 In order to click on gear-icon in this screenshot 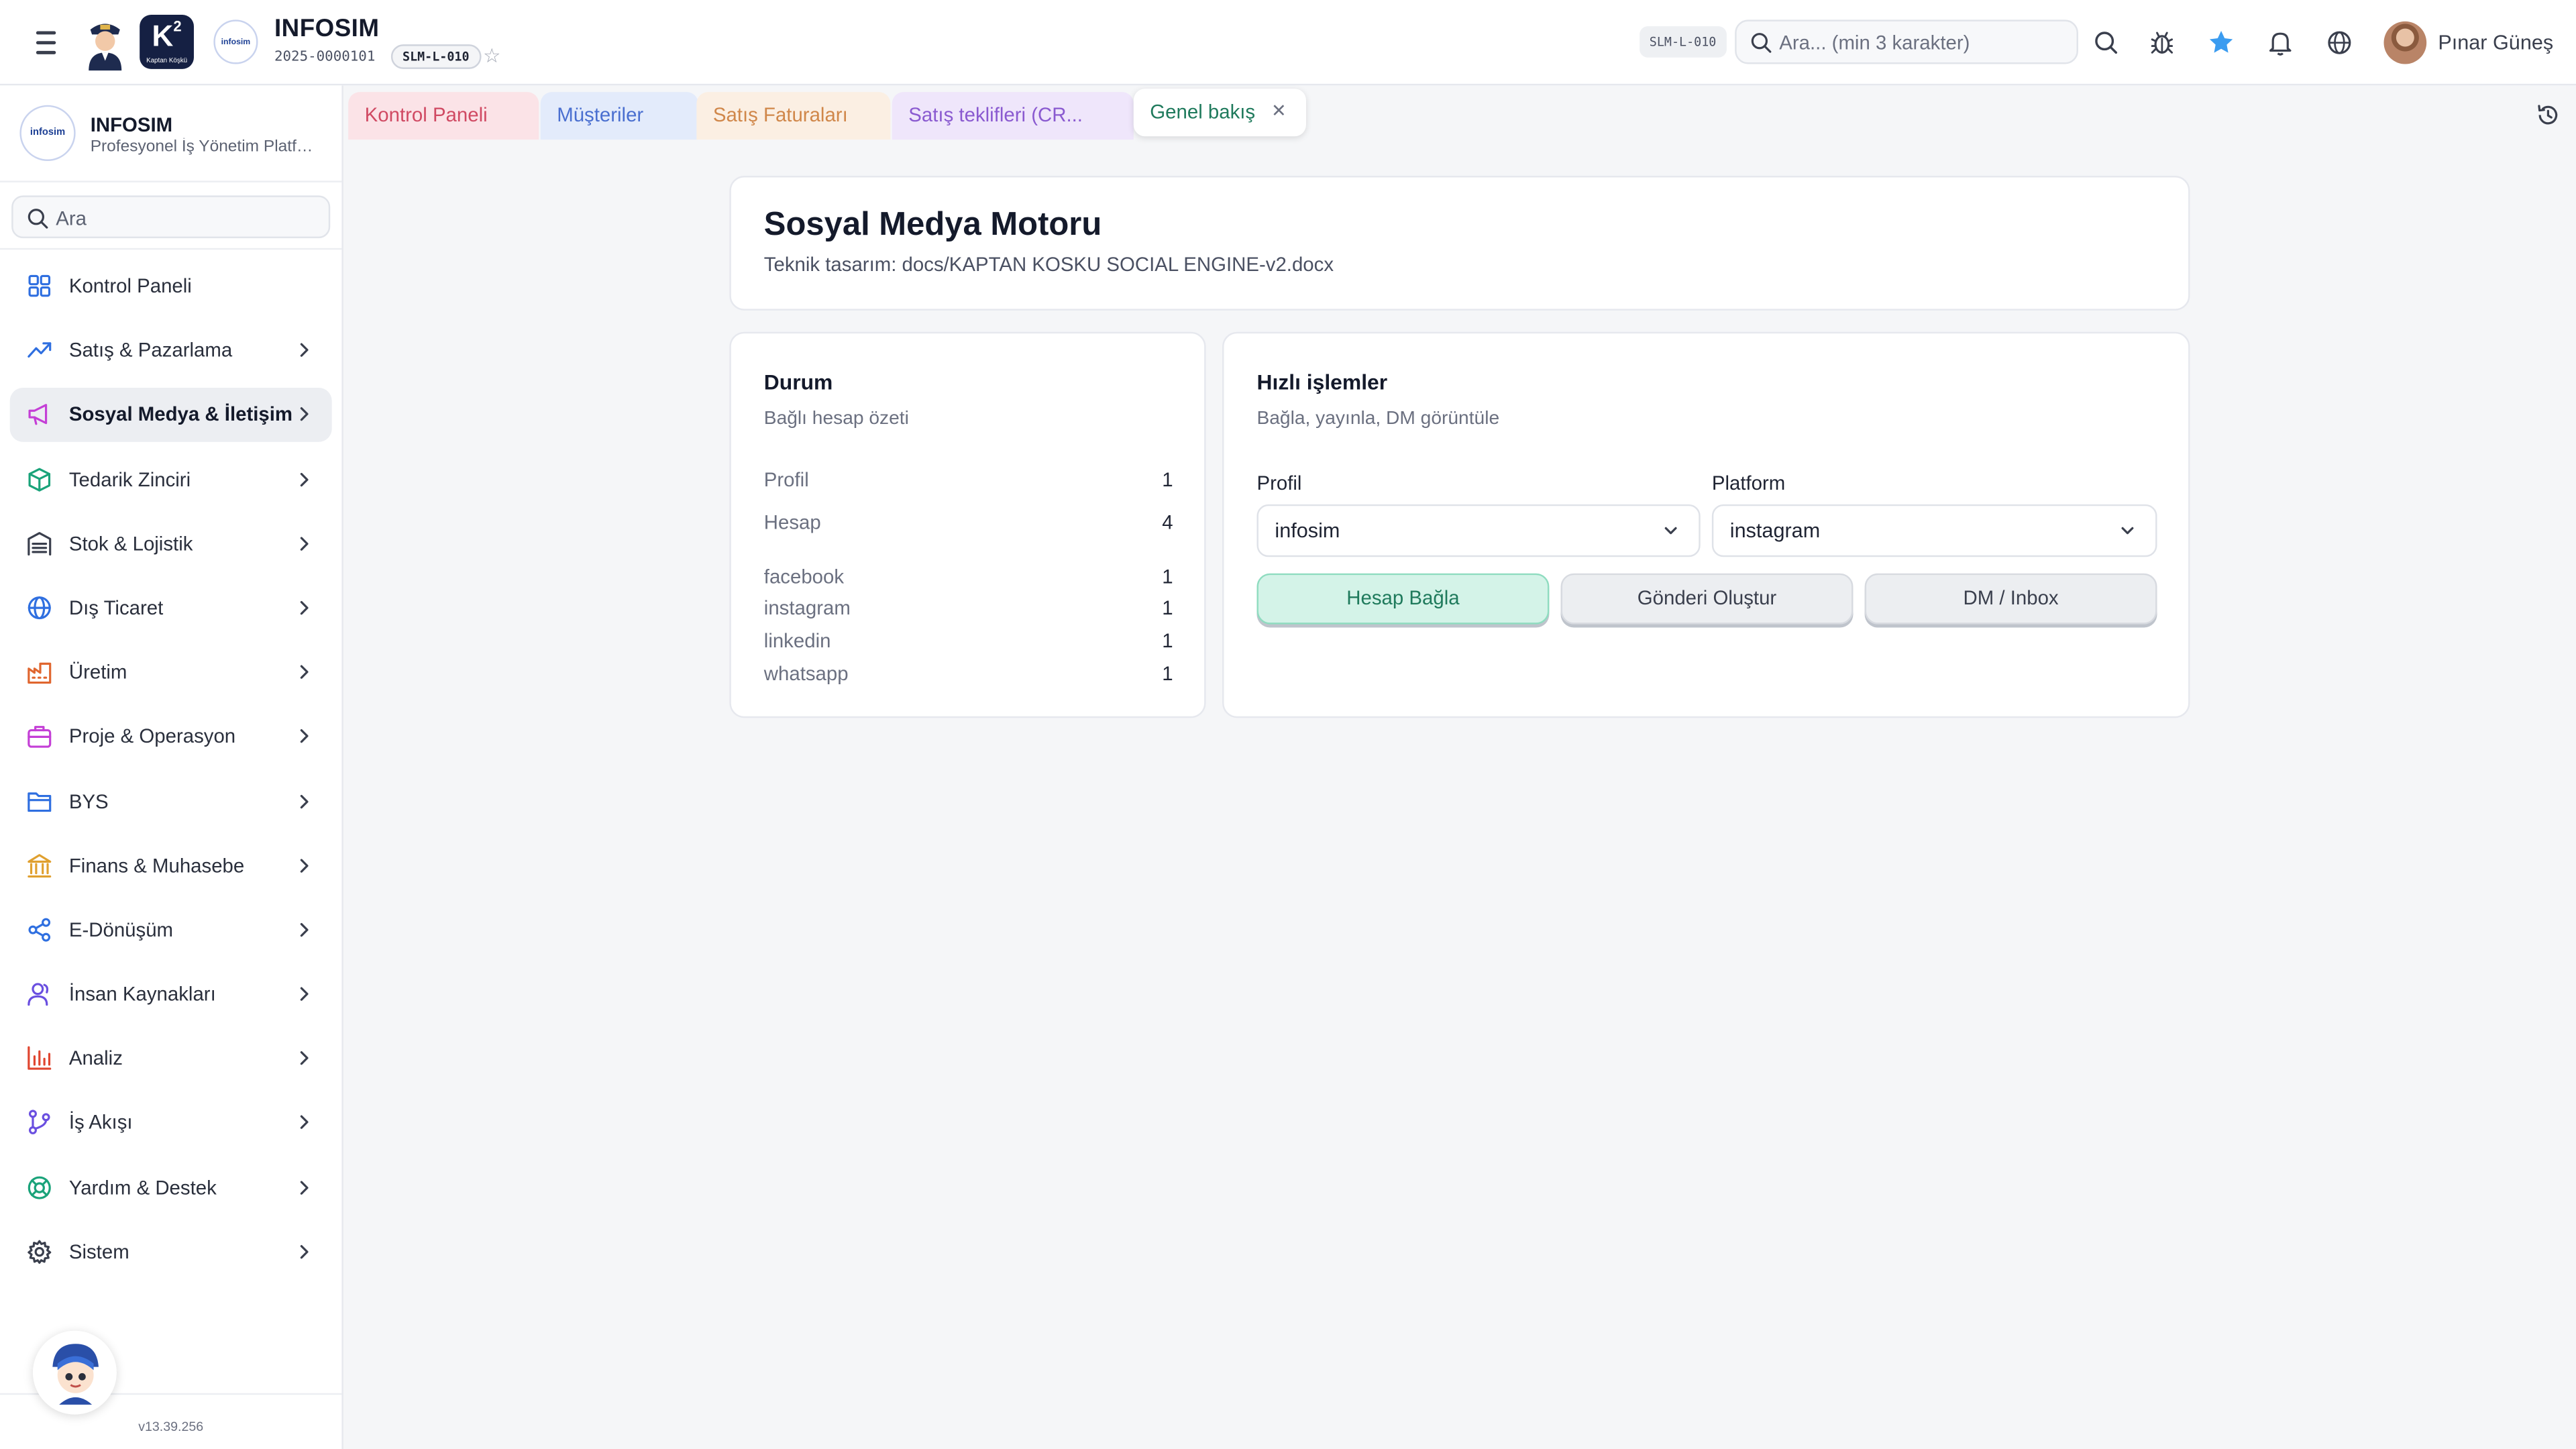, I will do `click(40, 1252)`.